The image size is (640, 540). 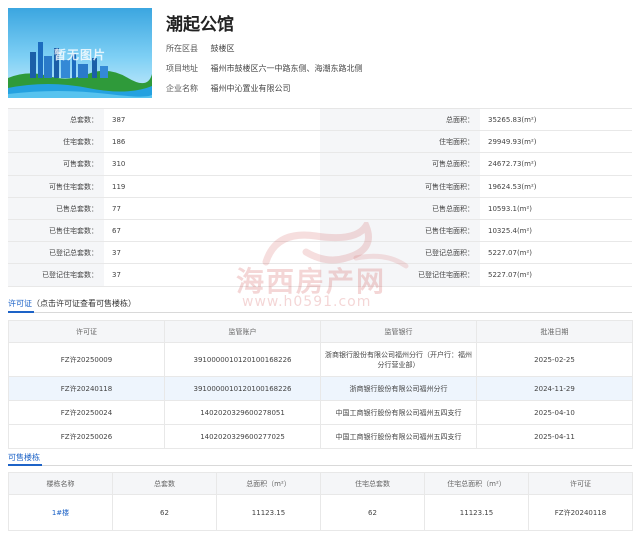 I want to click on building-residential-units: 62, so click(x=372, y=512).